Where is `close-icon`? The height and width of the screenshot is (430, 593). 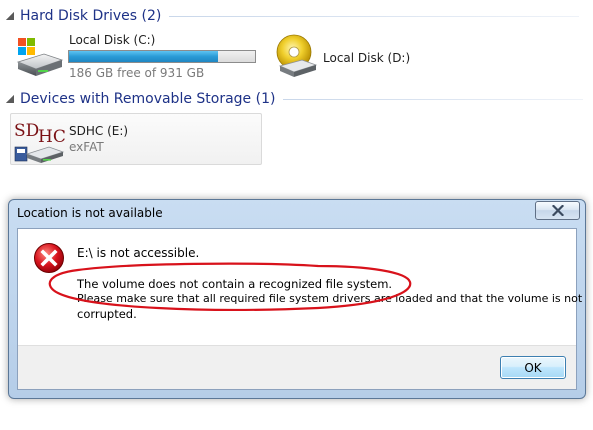 close-icon is located at coordinates (557, 210).